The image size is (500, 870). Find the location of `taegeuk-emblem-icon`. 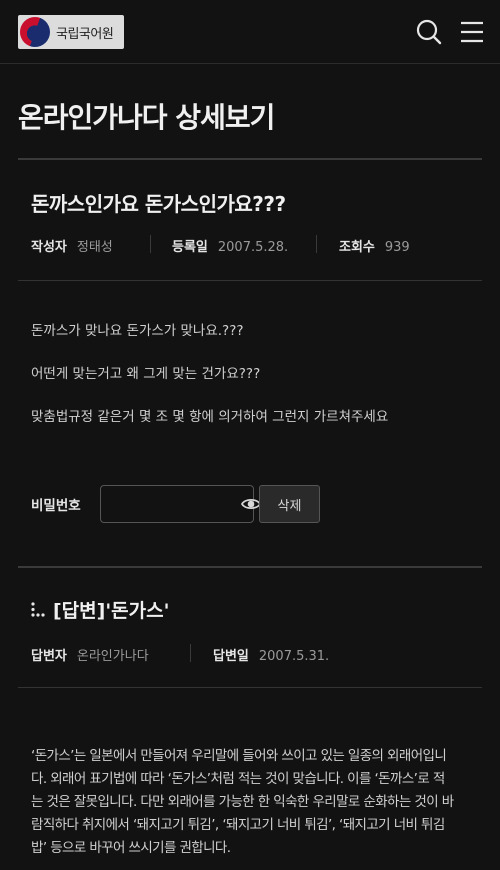

taegeuk-emblem-icon is located at coordinates (35, 32).